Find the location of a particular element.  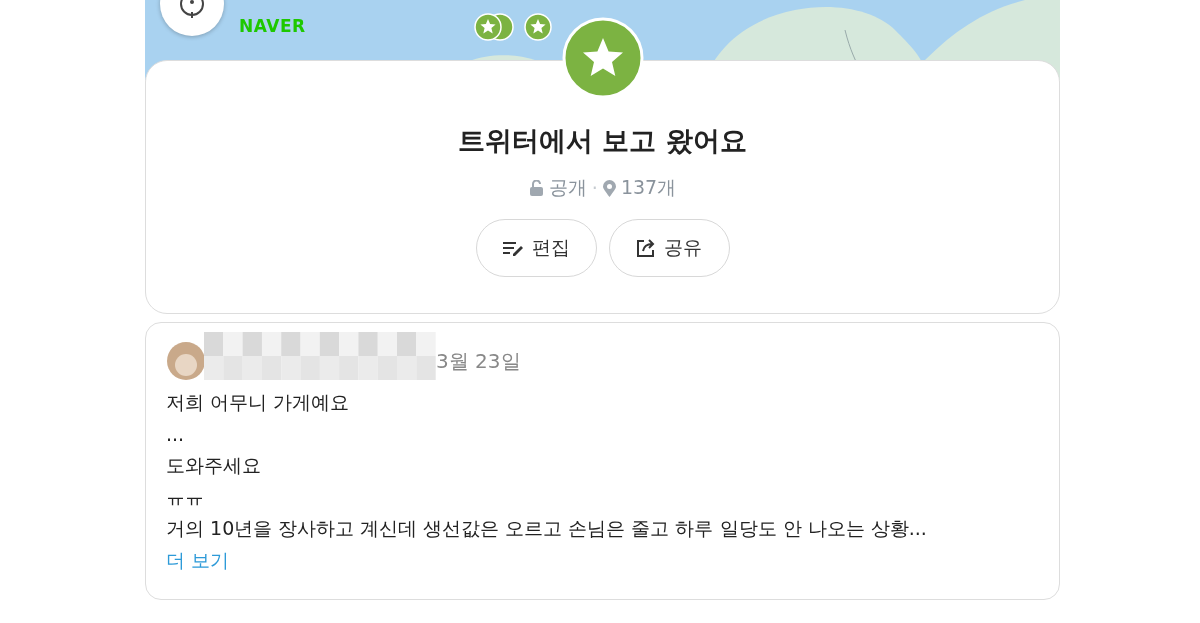

edit-icon is located at coordinates (513, 248).